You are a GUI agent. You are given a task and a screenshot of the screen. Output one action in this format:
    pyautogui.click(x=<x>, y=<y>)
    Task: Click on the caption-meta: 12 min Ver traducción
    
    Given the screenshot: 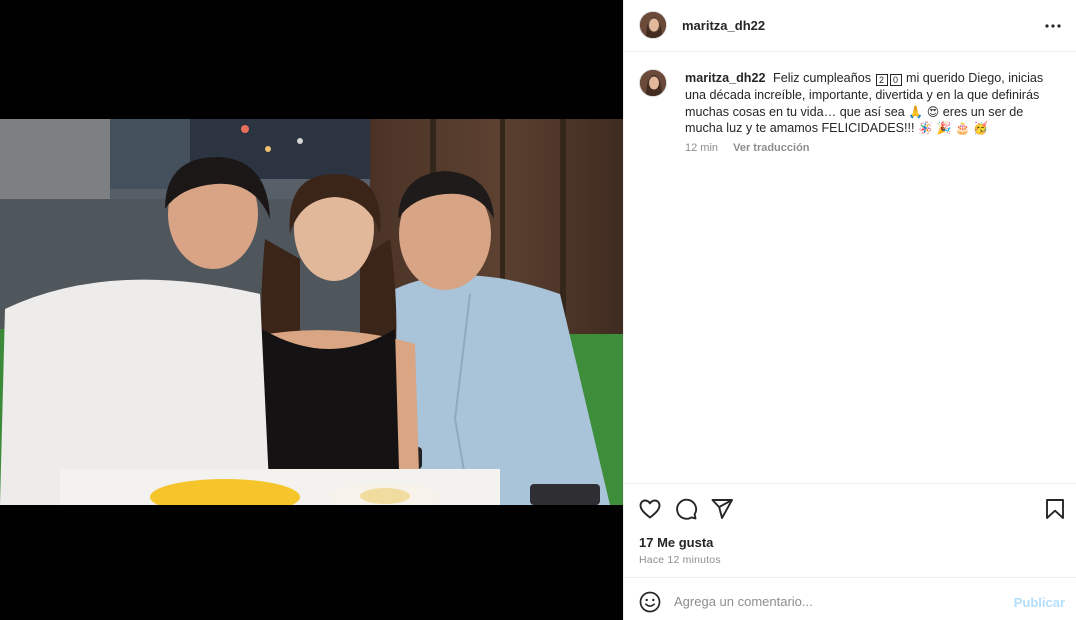 What is the action you would take?
    pyautogui.click(x=747, y=148)
    